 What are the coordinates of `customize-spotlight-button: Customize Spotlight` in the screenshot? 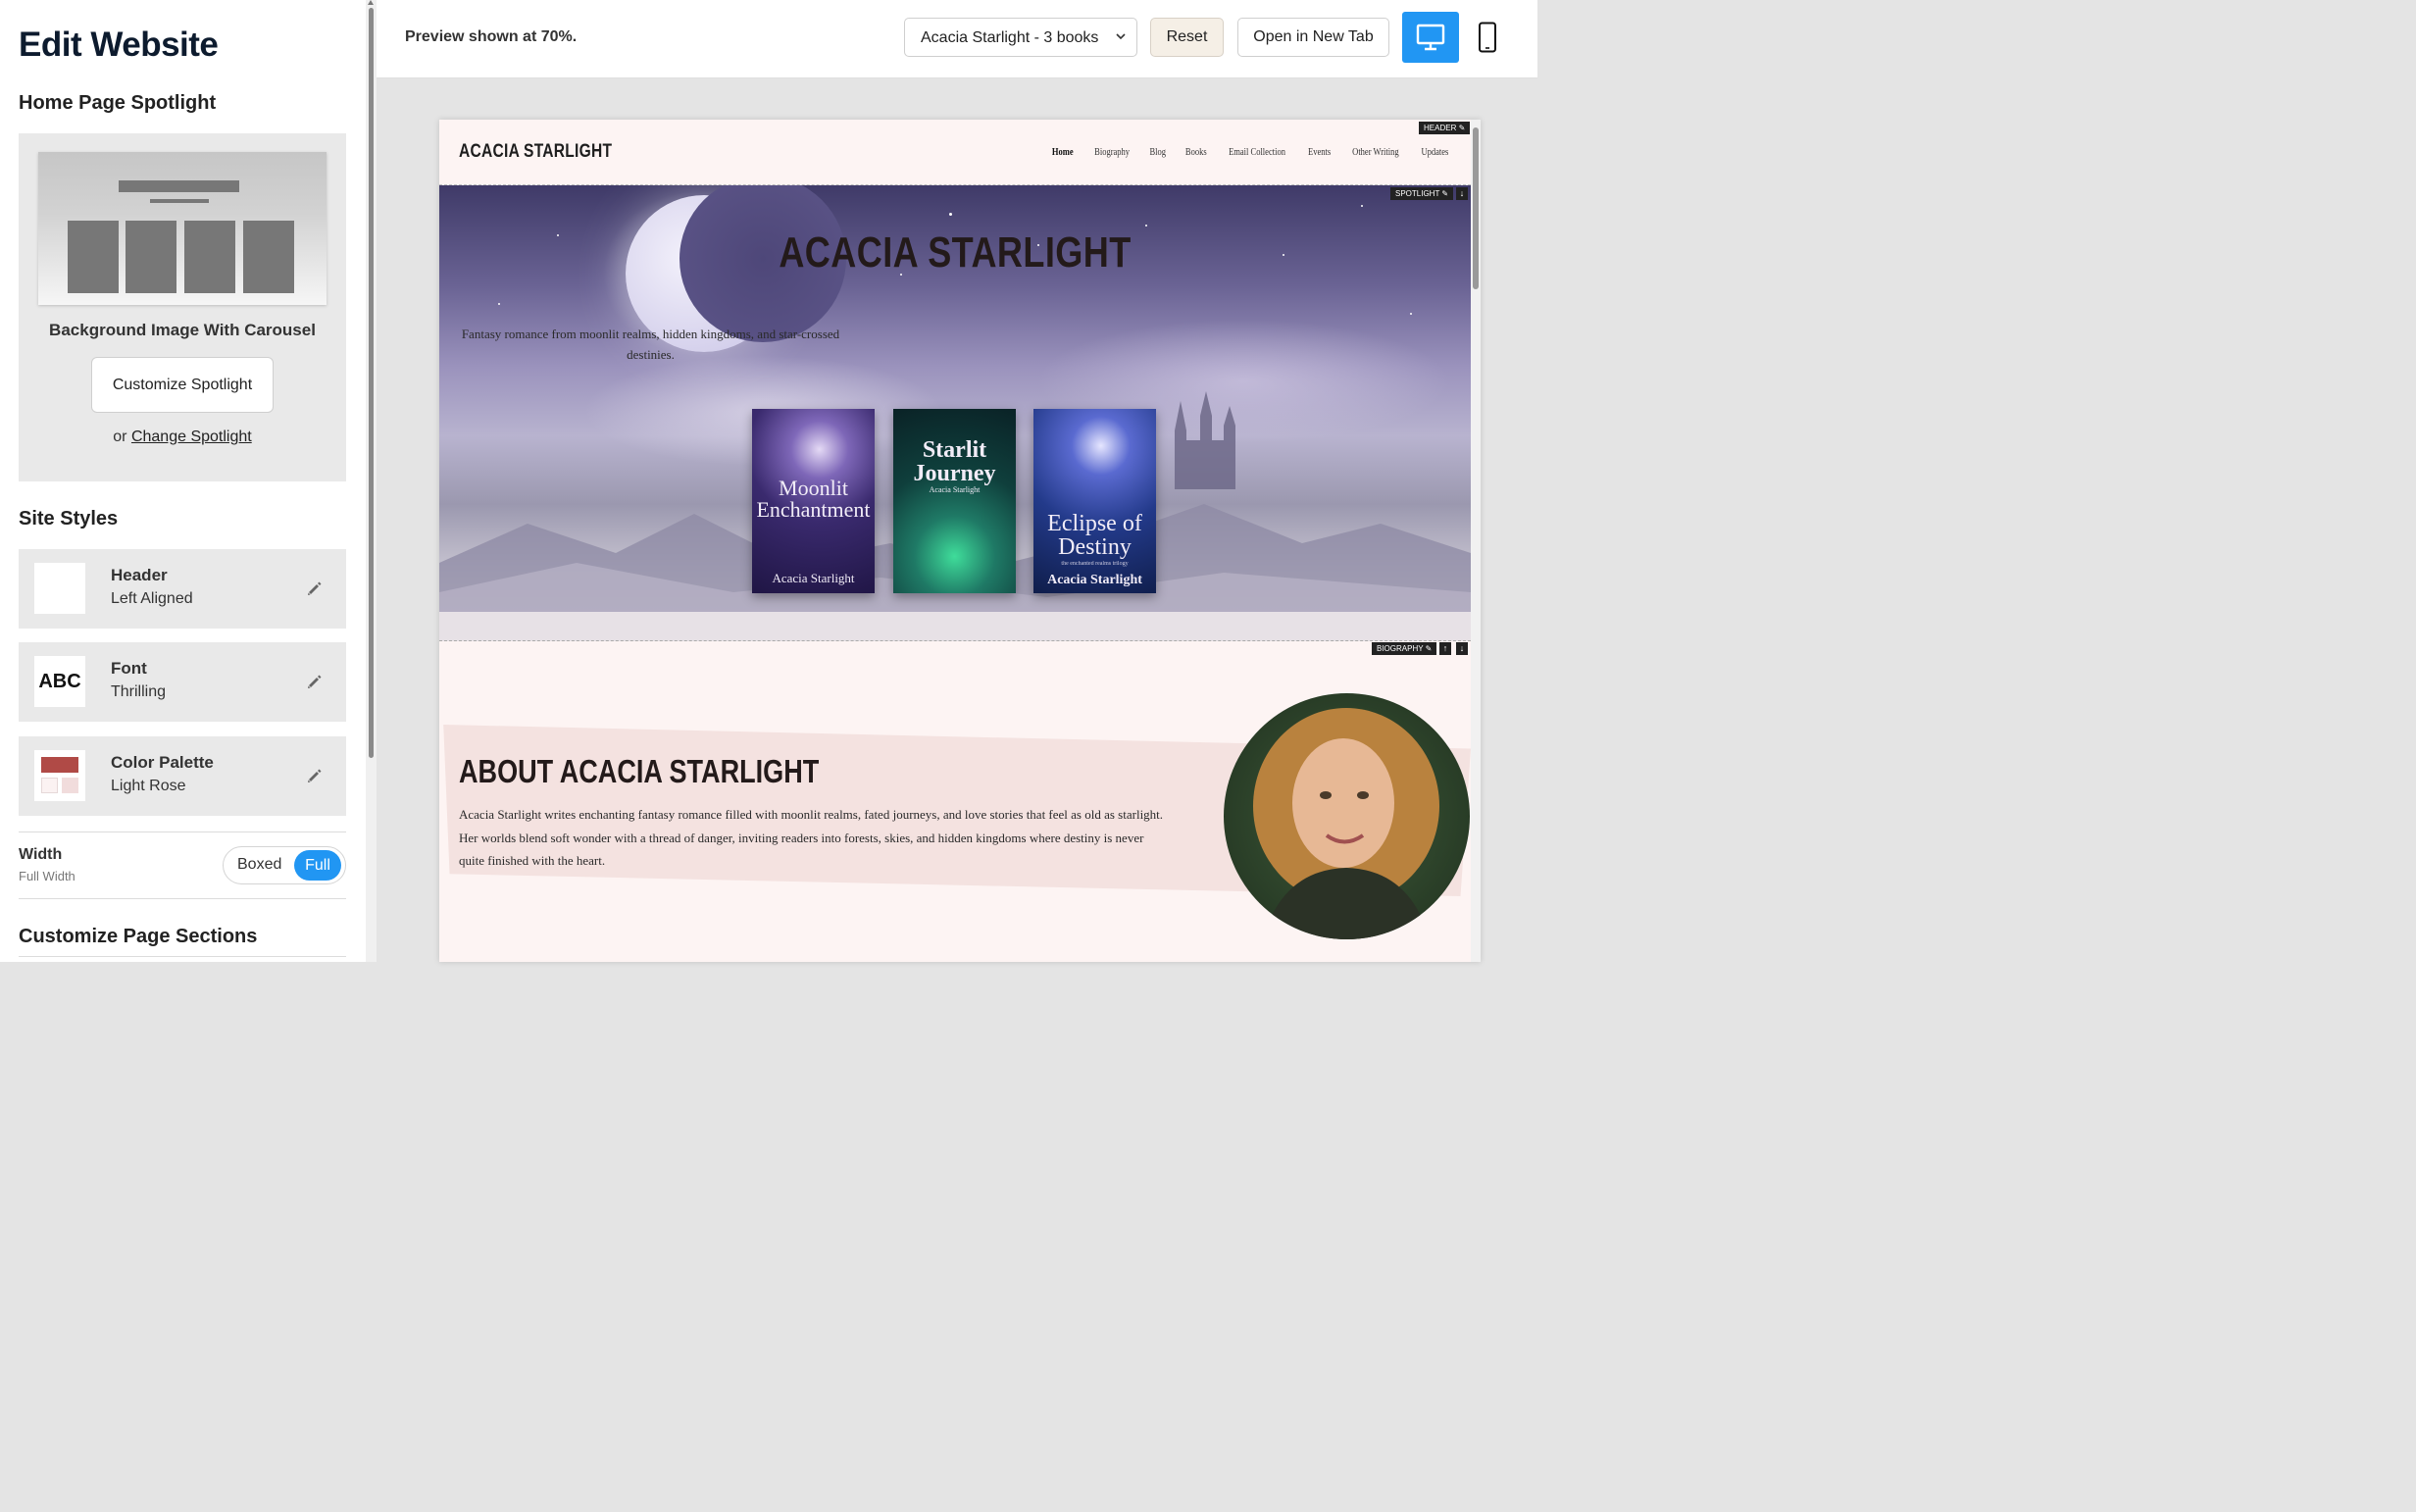 It's located at (183, 385).